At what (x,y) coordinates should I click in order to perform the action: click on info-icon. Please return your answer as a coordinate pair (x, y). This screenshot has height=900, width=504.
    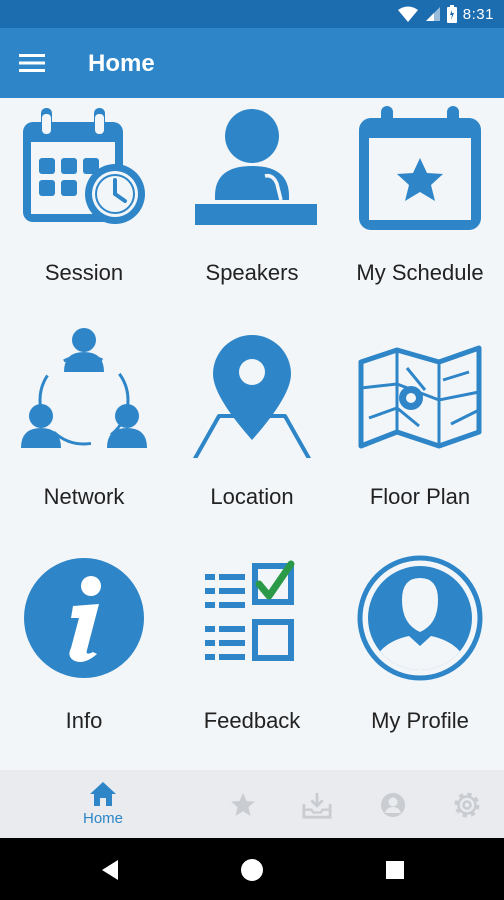
    Looking at the image, I should click on (84, 618).